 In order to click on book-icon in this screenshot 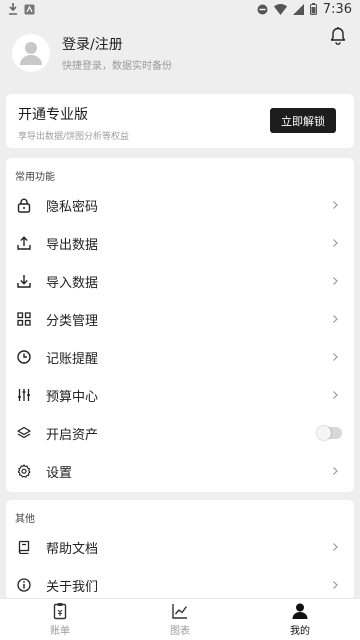, I will do `click(24, 547)`.